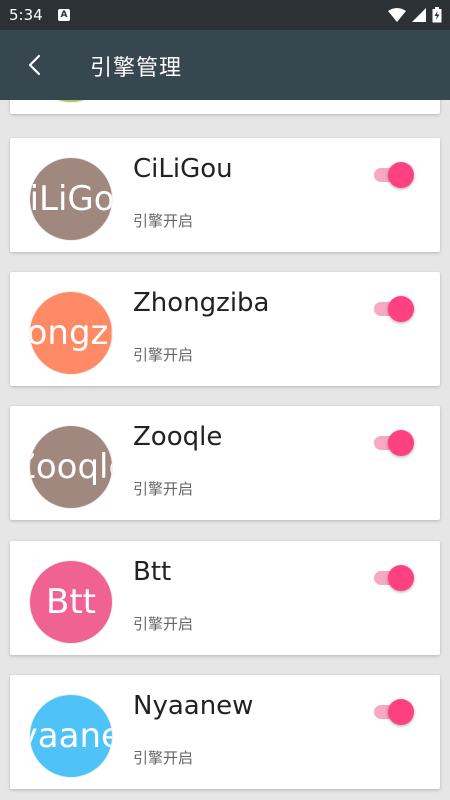  Describe the element at coordinates (397, 15) in the screenshot. I see `wifi-icon` at that location.